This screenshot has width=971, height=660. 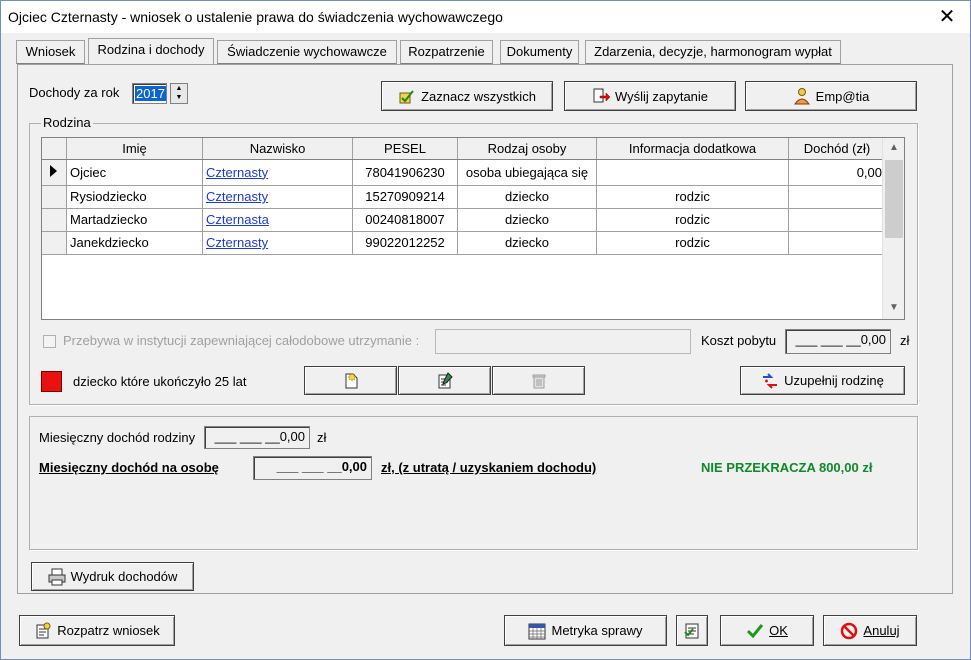 I want to click on tab-dokumenty: Dokumenty, so click(x=539, y=52).